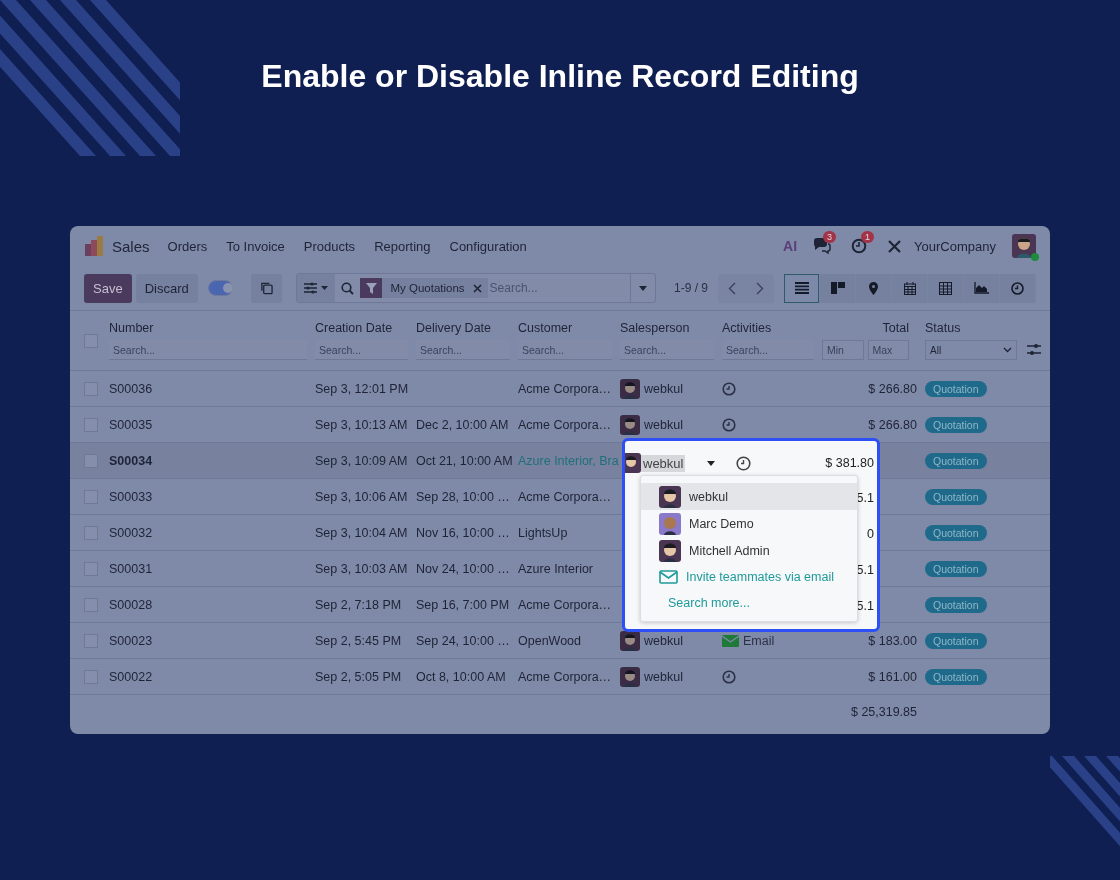 The height and width of the screenshot is (880, 1120). Describe the element at coordinates (830, 237) in the screenshot. I see `message-count-badge: 3` at that location.